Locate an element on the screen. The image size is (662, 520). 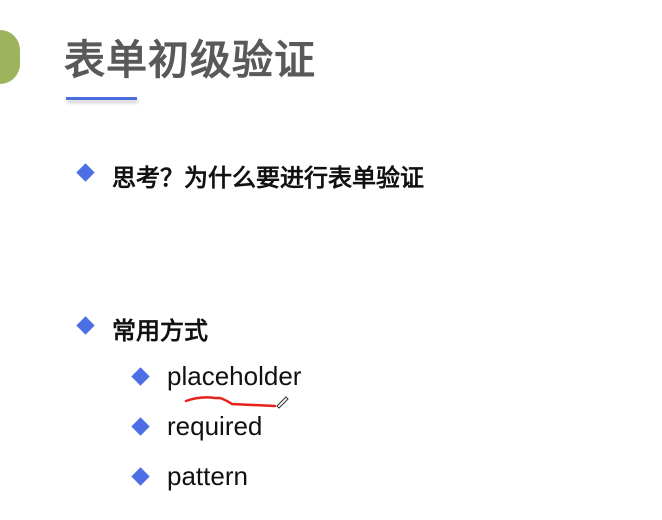
pen-cursor-icon is located at coordinates (282, 402).